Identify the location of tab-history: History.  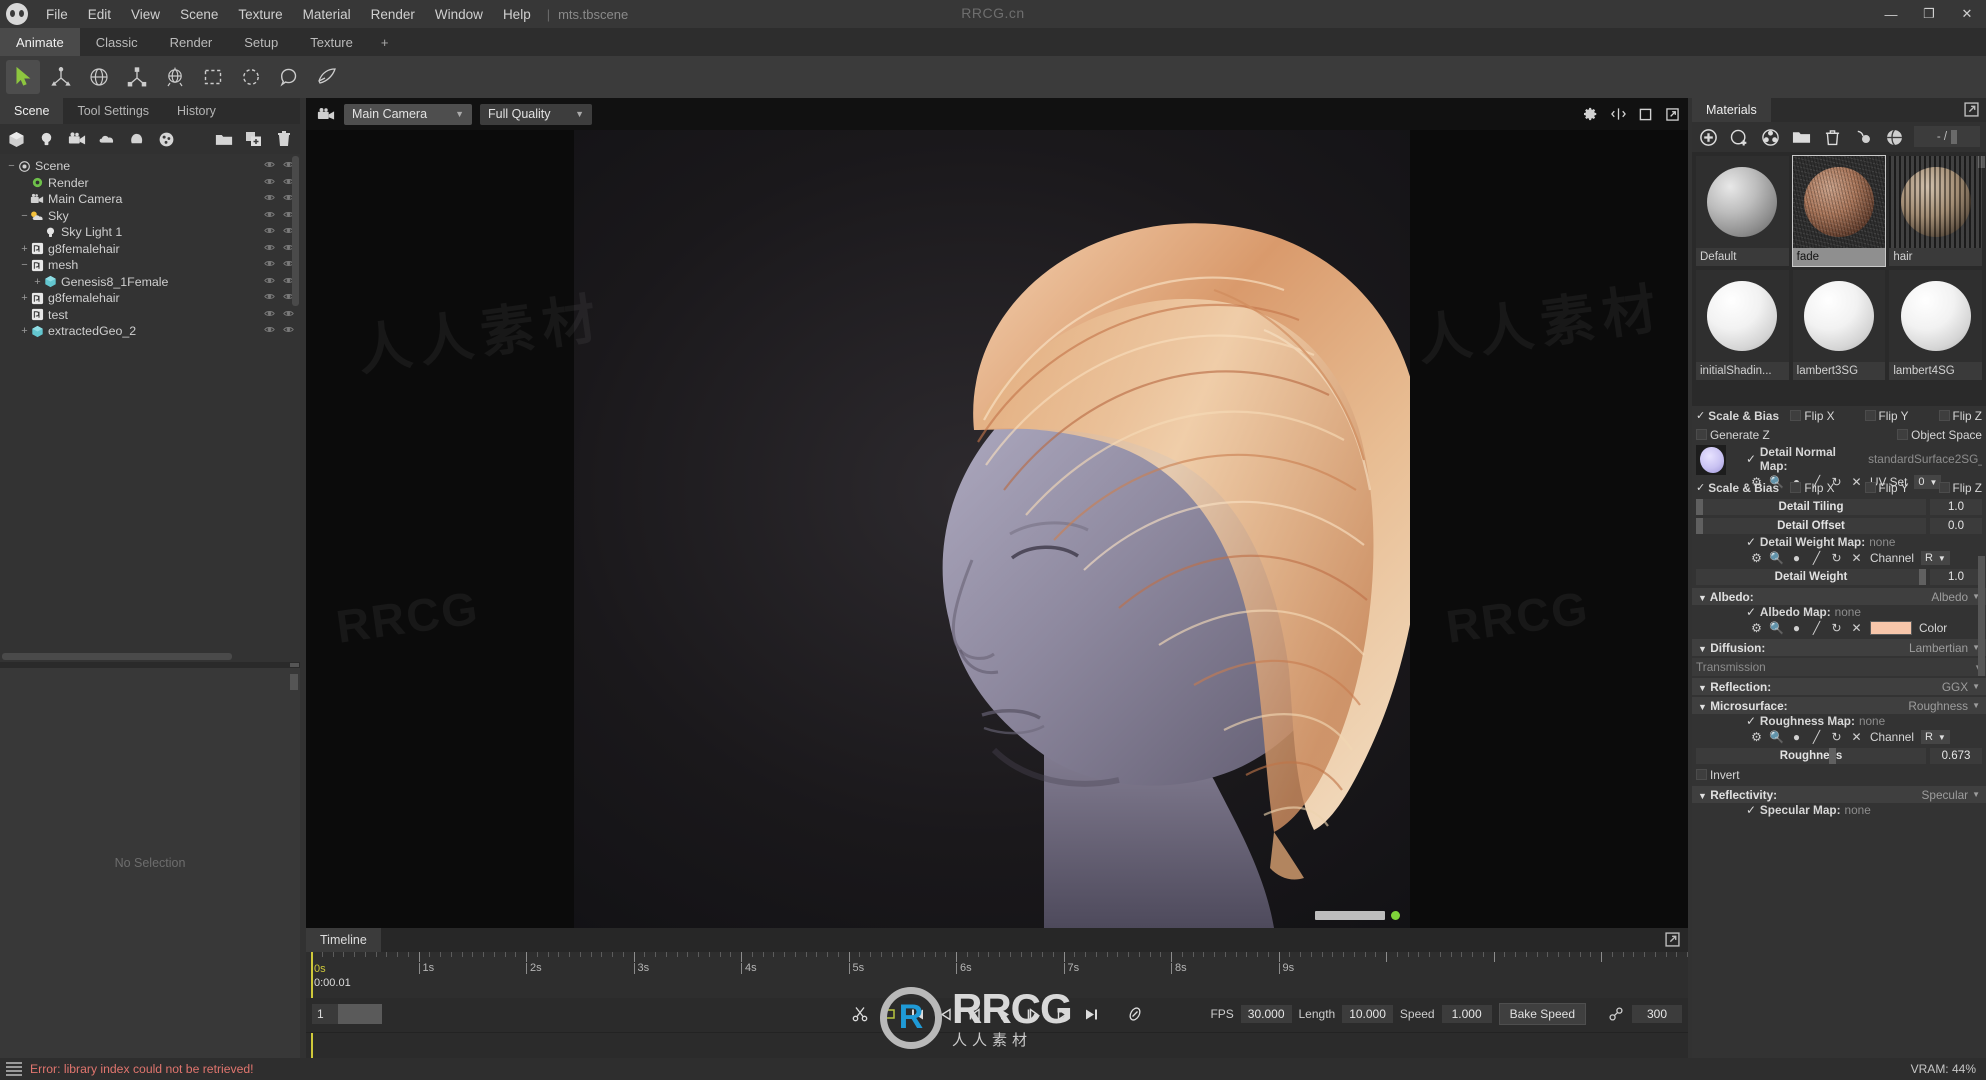
(196, 111).